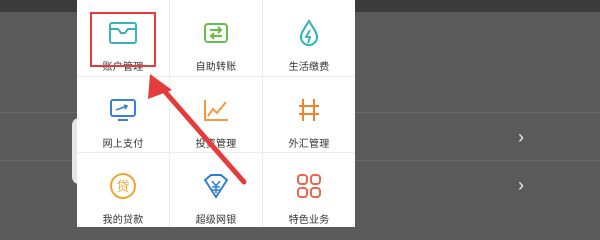 The image size is (600, 240). What do you see at coordinates (123, 110) in the screenshot?
I see `online-pay-icon` at bounding box center [123, 110].